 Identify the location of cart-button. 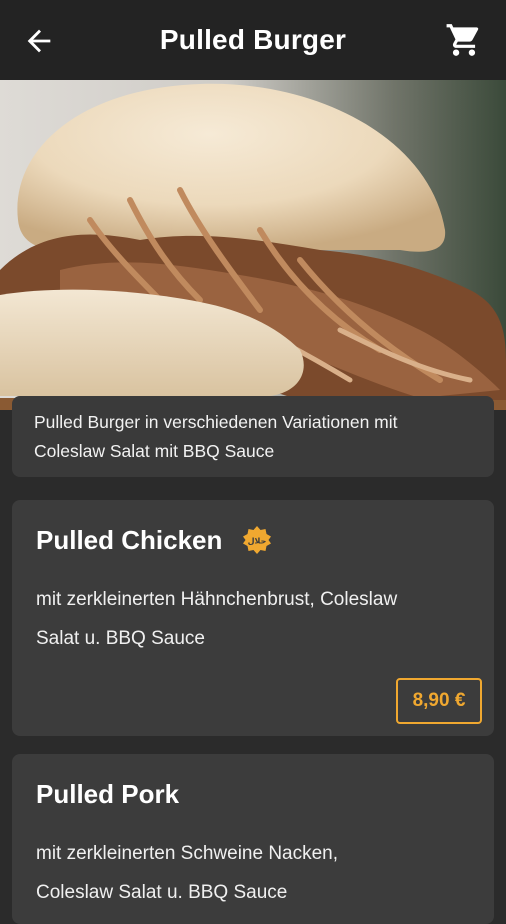
(464, 40).